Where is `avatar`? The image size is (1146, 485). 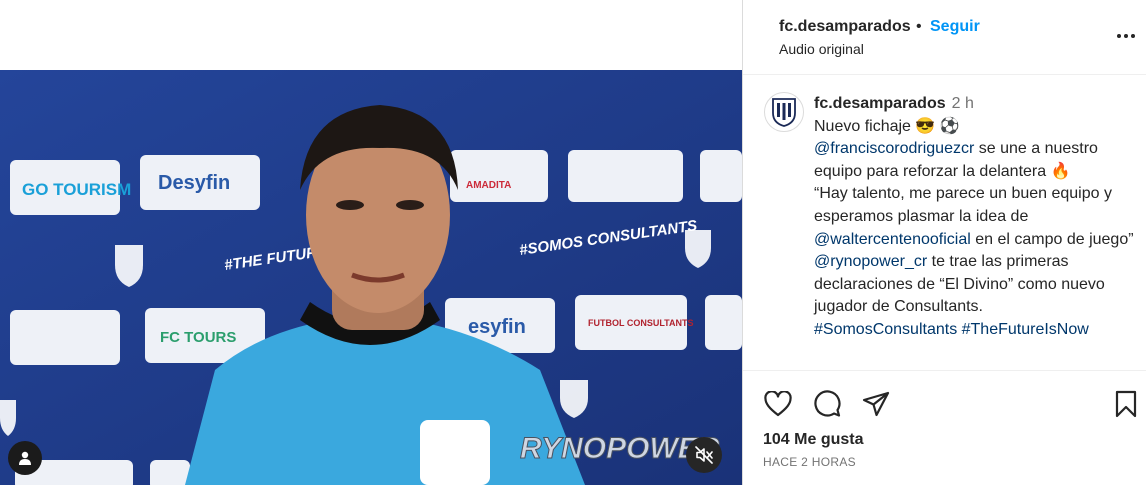
avatar is located at coordinates (784, 112).